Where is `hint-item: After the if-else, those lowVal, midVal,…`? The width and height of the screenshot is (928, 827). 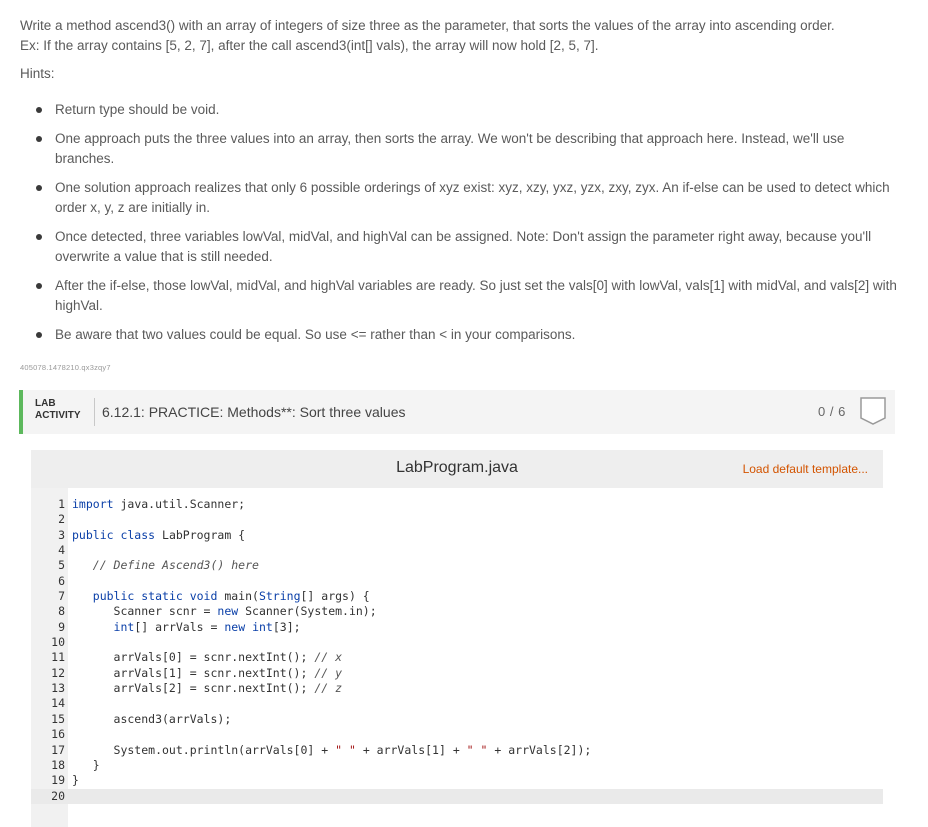
hint-item: After the if-else, those lowVal, midVal,… is located at coordinates (450, 296).